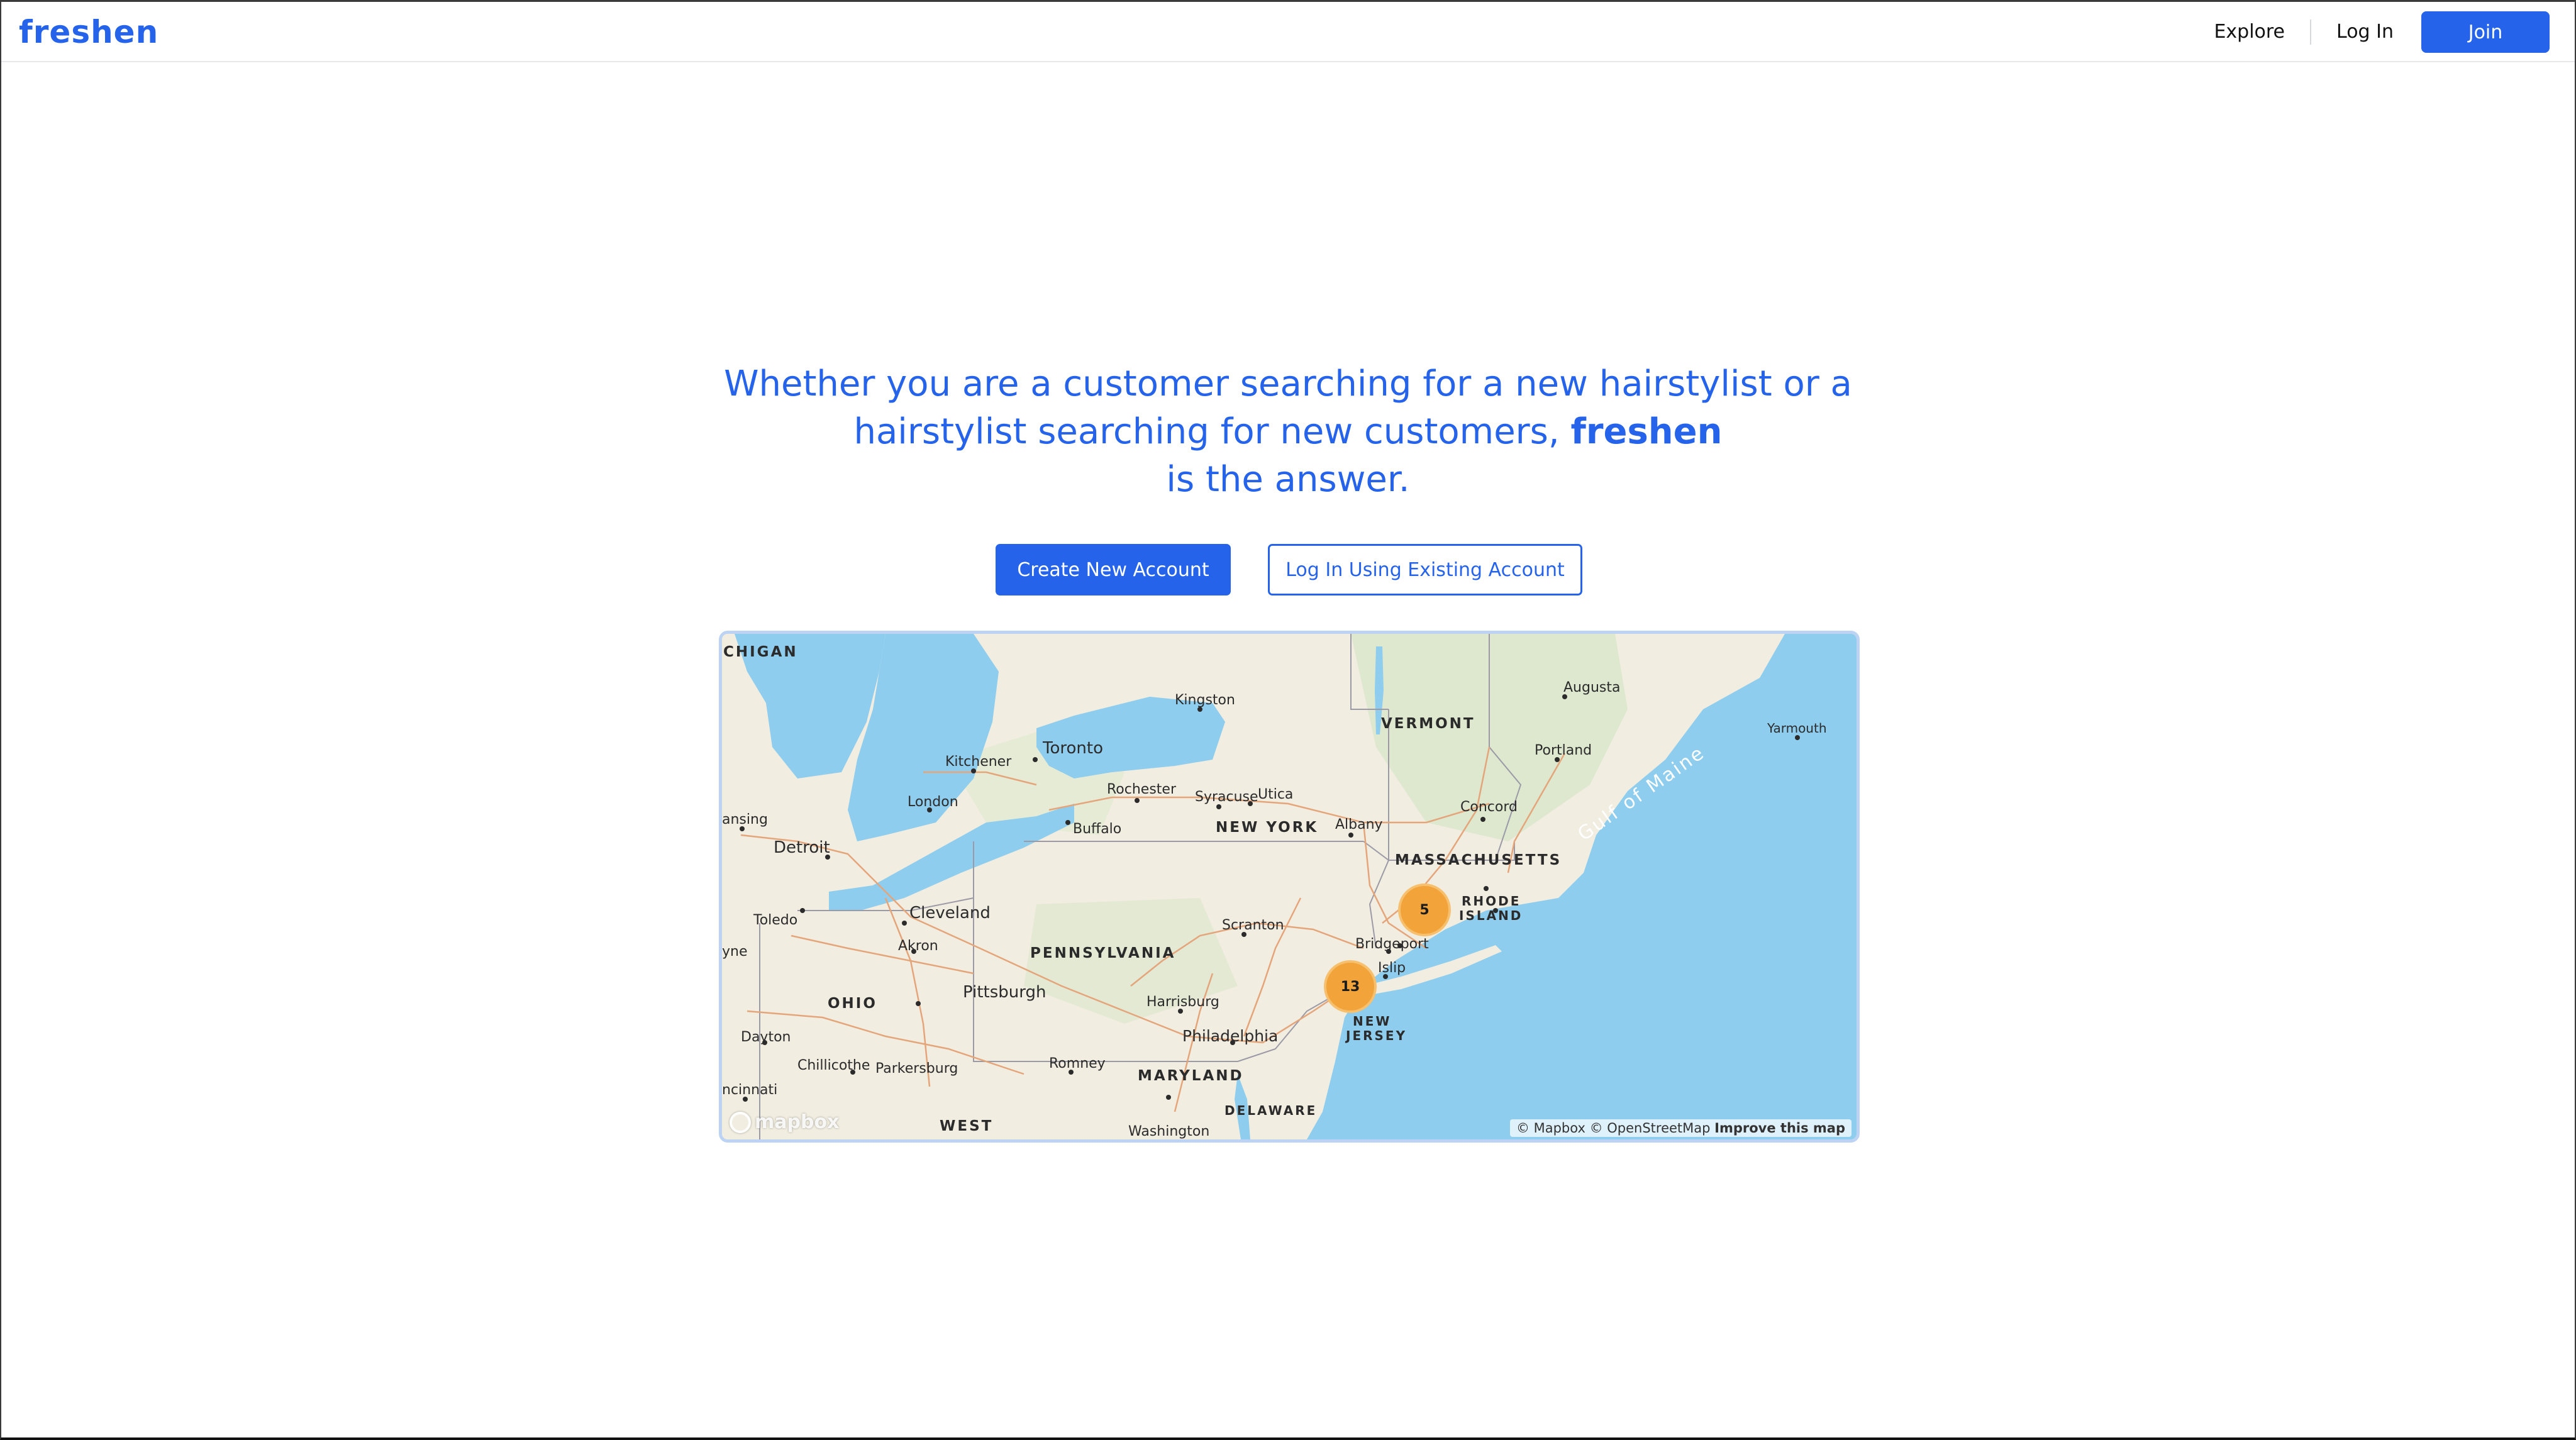  Describe the element at coordinates (1142, 789) in the screenshot. I see `map-label-rochester: Rochester` at that location.